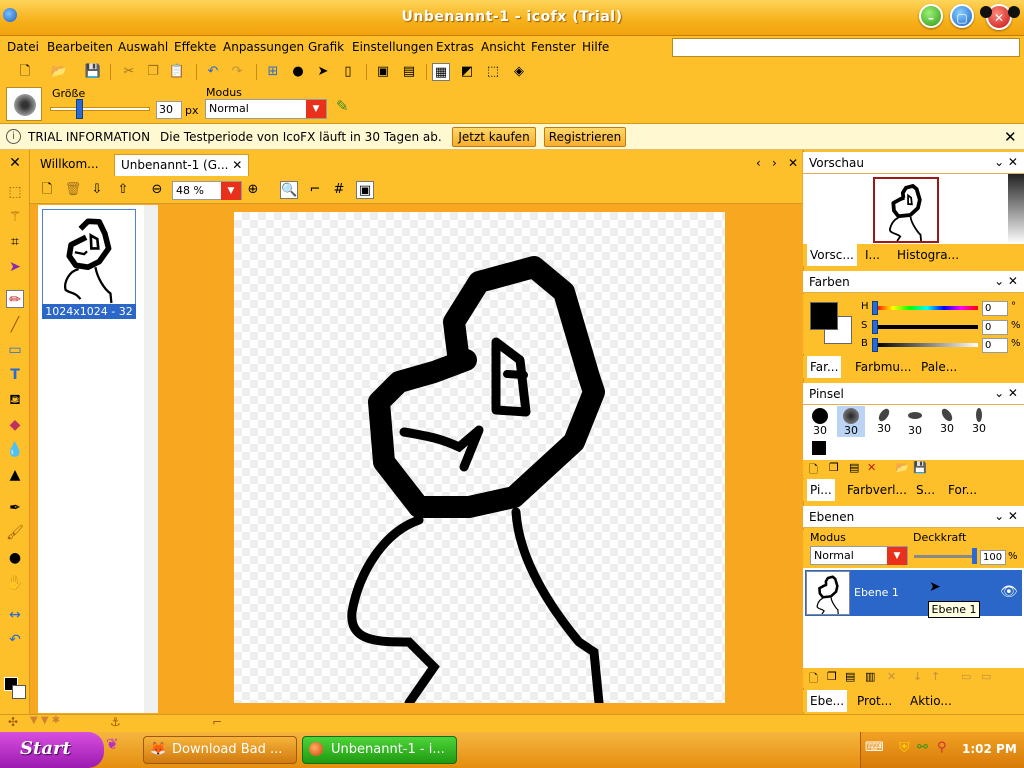 The height and width of the screenshot is (768, 1024). I want to click on size-slider-track, so click(100, 109).